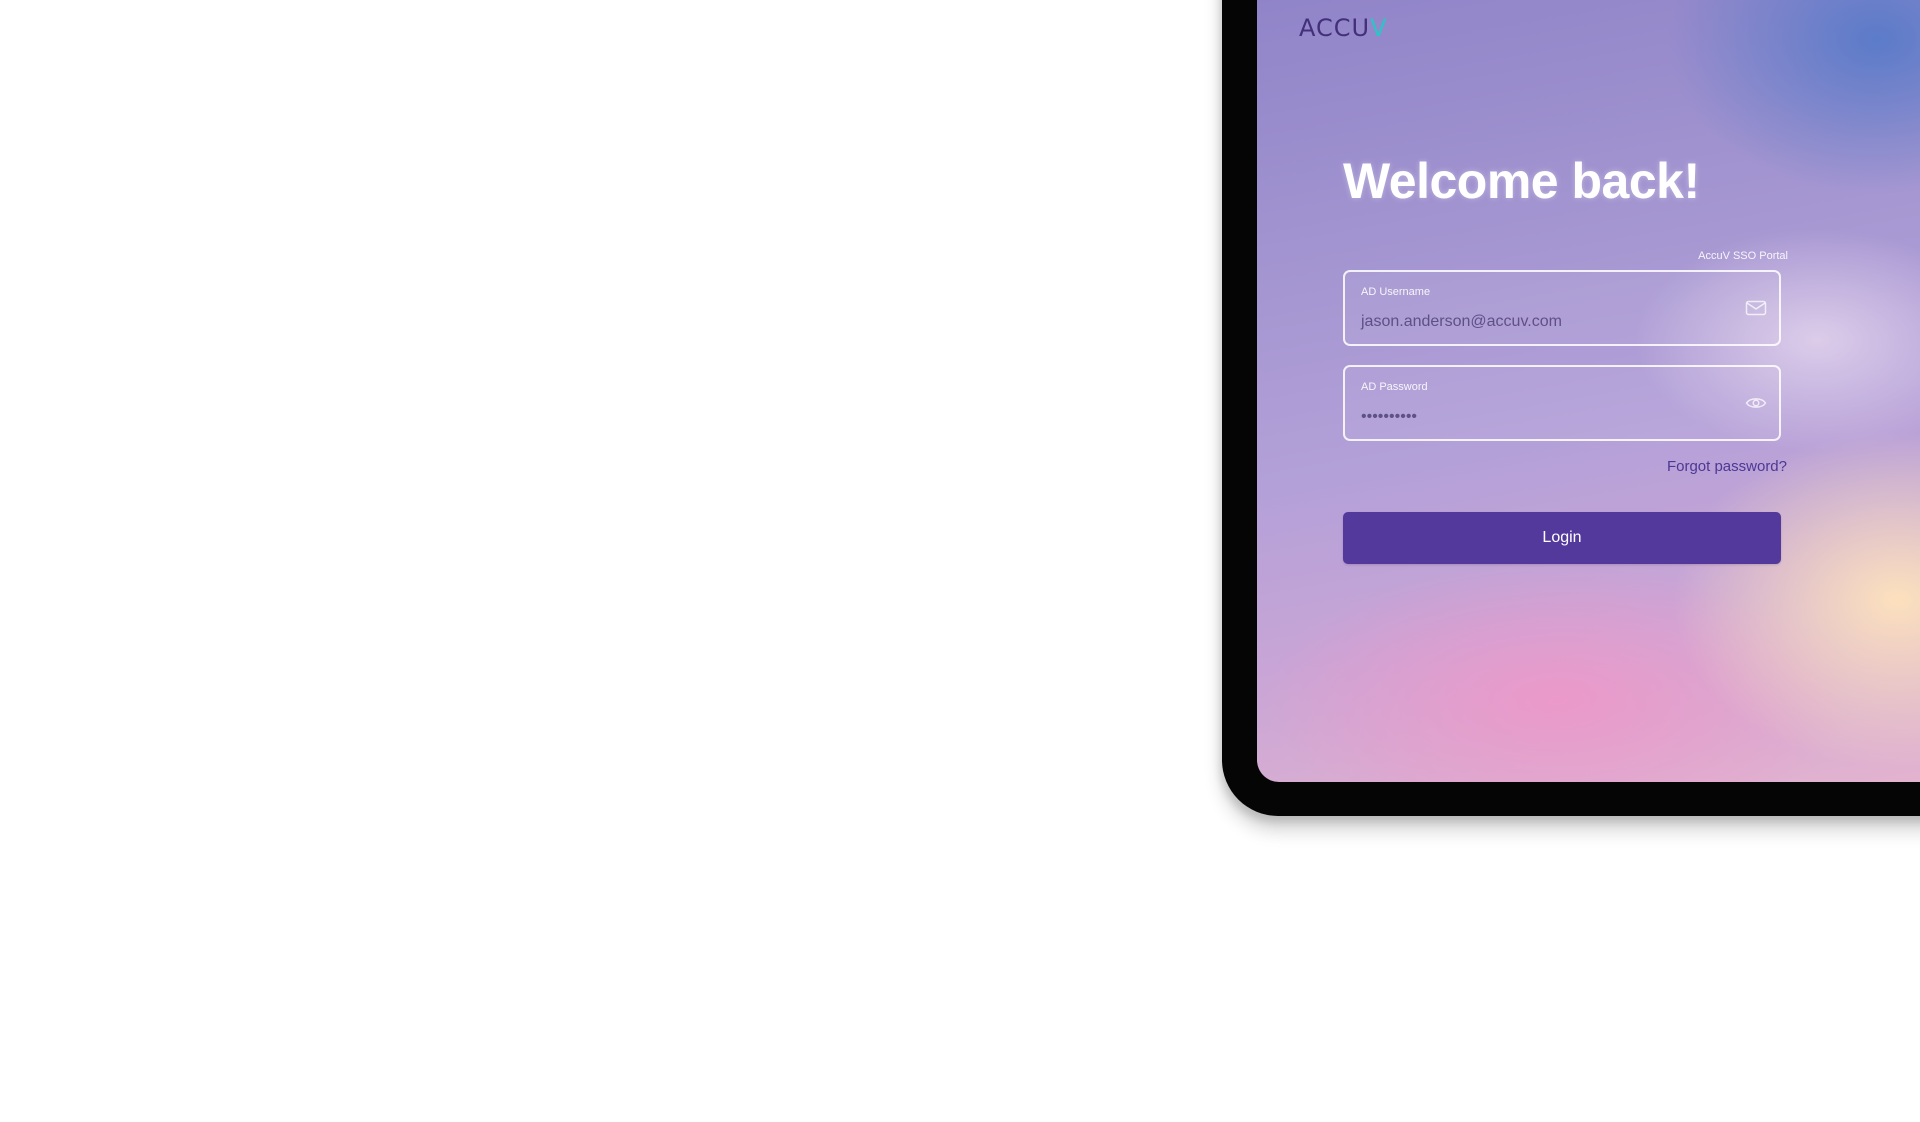 This screenshot has height=1122, width=1920. What do you see at coordinates (1756, 403) in the screenshot?
I see `eye-icon` at bounding box center [1756, 403].